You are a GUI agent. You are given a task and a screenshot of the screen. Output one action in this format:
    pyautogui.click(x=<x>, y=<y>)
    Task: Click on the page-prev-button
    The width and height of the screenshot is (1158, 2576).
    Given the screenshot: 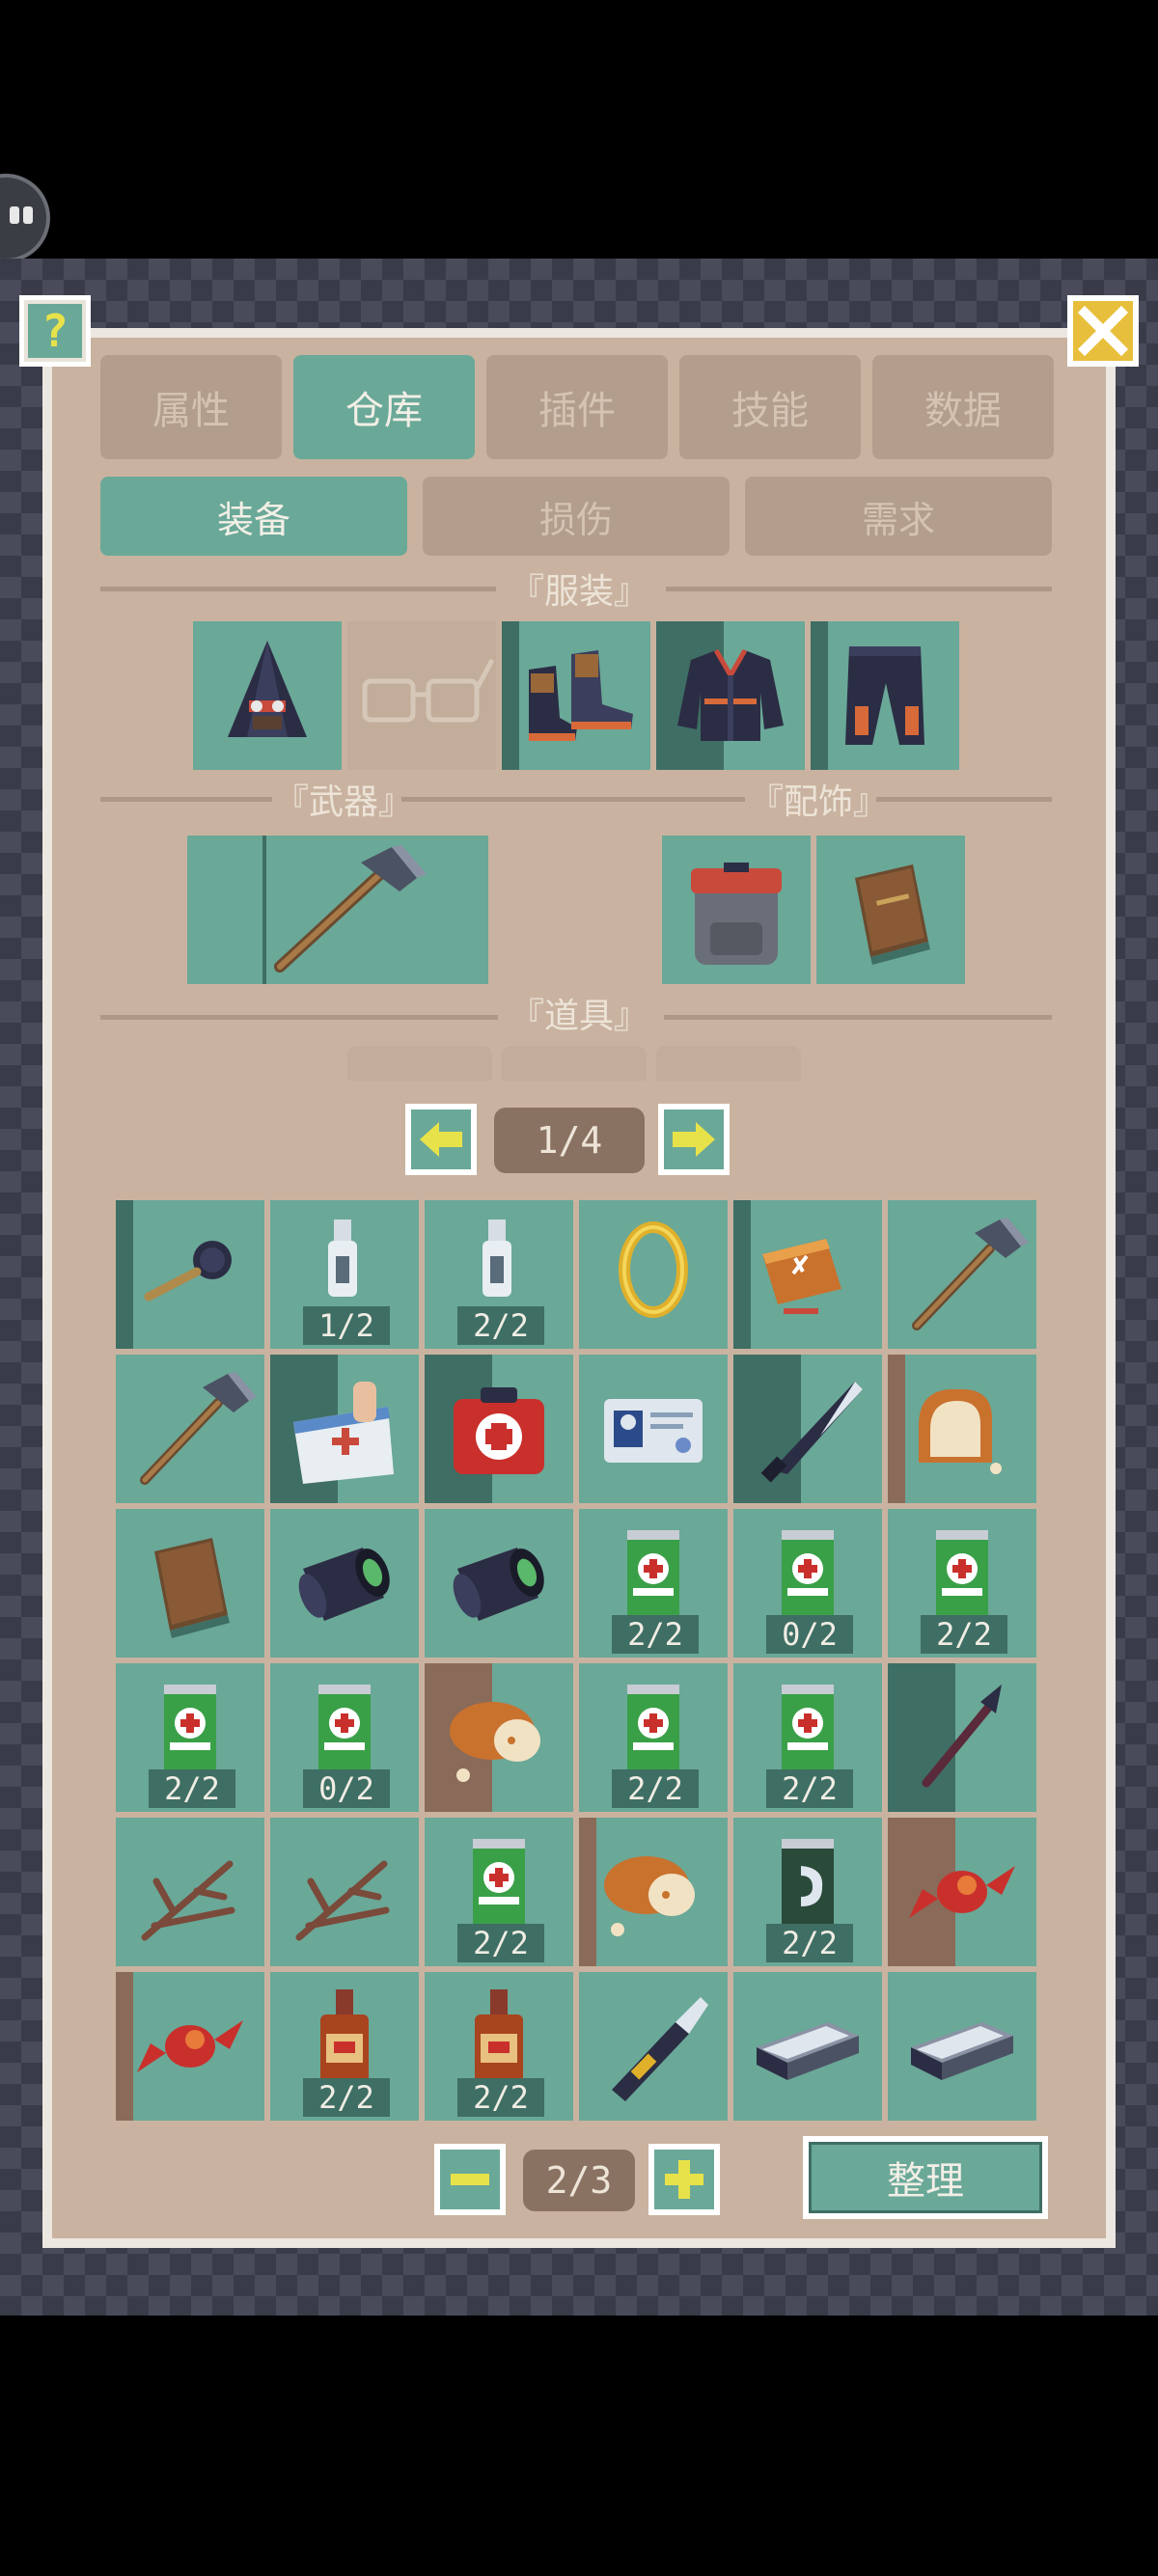 What is the action you would take?
    pyautogui.click(x=441, y=1139)
    